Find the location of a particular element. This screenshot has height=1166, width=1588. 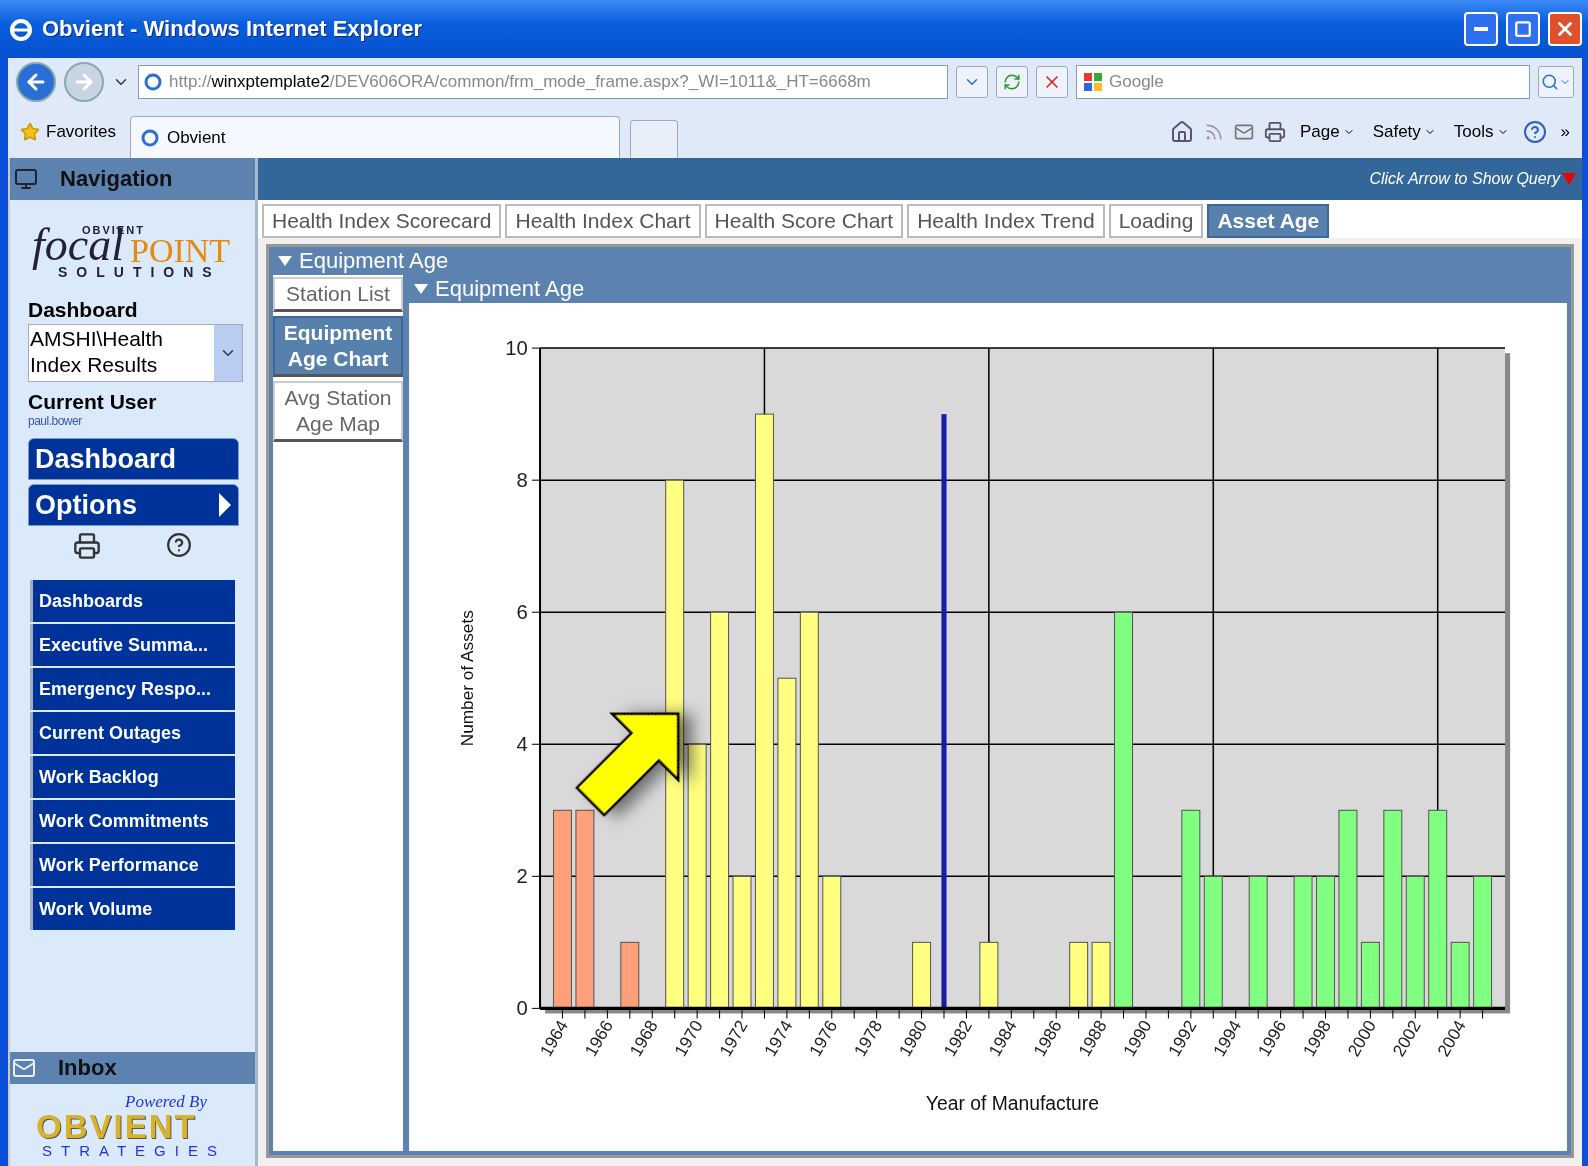

y-tick-label: 10 is located at coordinates (516, 348).